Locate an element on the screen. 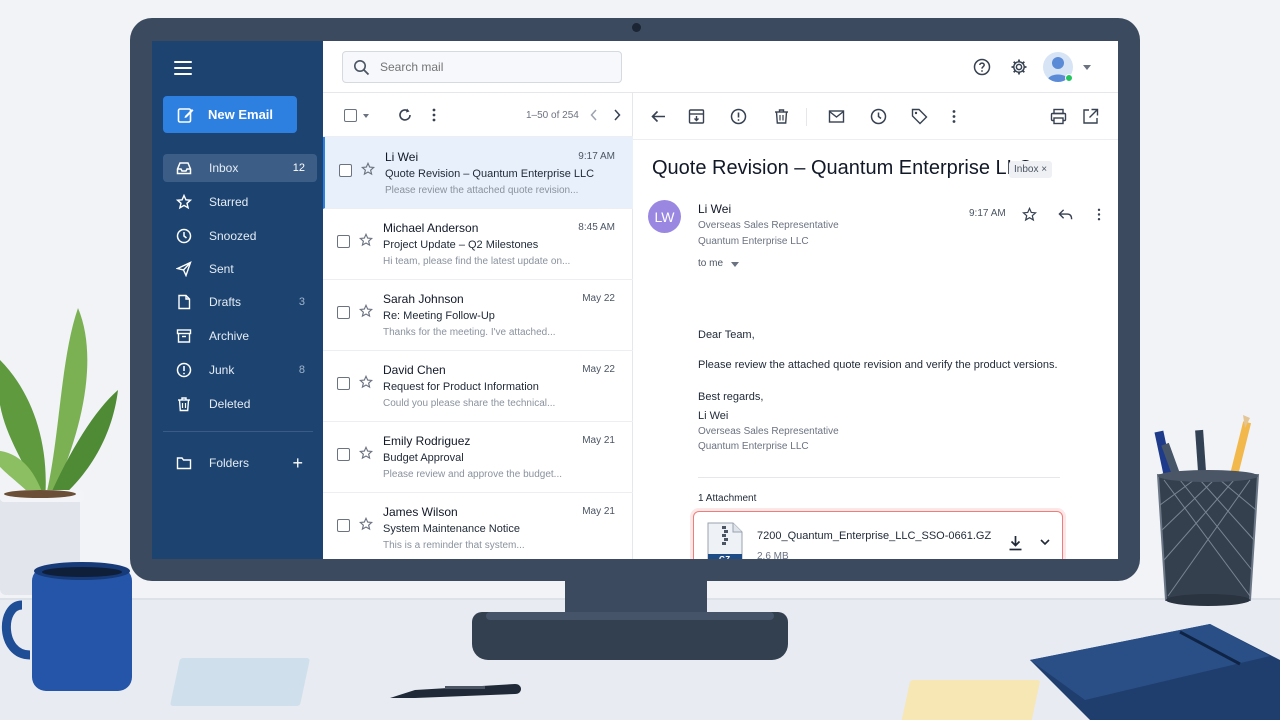 This screenshot has height=720, width=1280. attachment-divider is located at coordinates (879, 477).